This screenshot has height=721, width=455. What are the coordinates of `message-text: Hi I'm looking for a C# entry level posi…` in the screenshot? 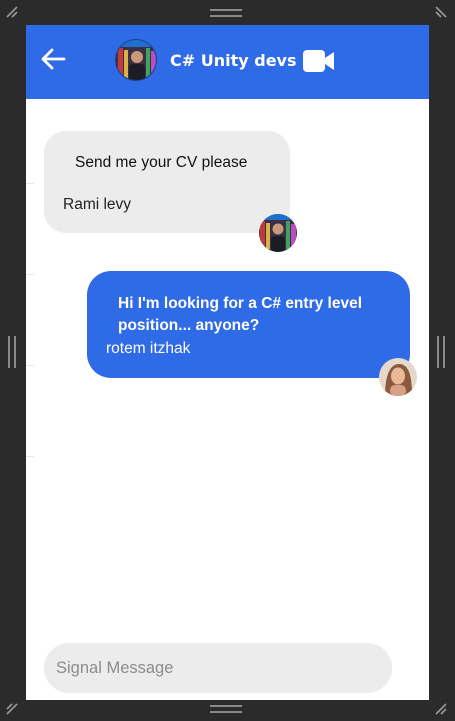 It's located at (240, 314).